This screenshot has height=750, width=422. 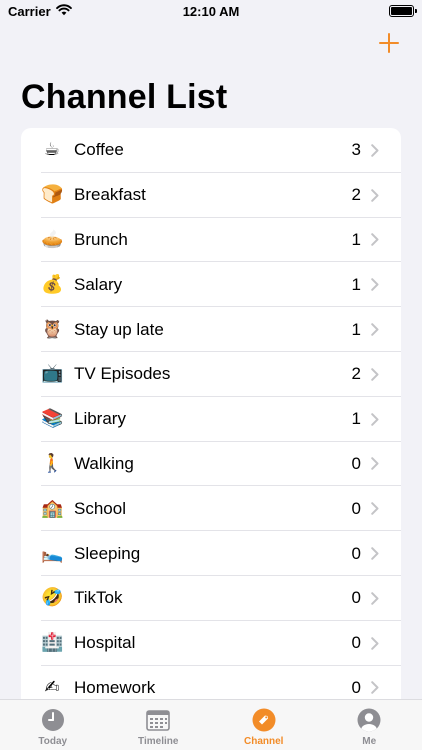 What do you see at coordinates (99, 150) in the screenshot?
I see `channel-name: Coffee` at bounding box center [99, 150].